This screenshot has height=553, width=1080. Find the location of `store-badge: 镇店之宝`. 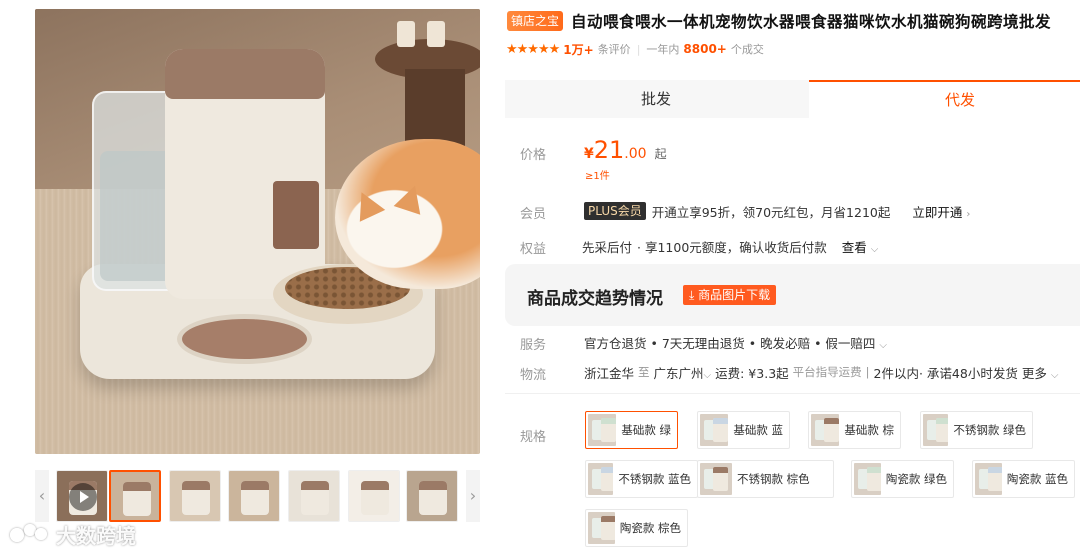

store-badge: 镇店之宝 is located at coordinates (535, 21).